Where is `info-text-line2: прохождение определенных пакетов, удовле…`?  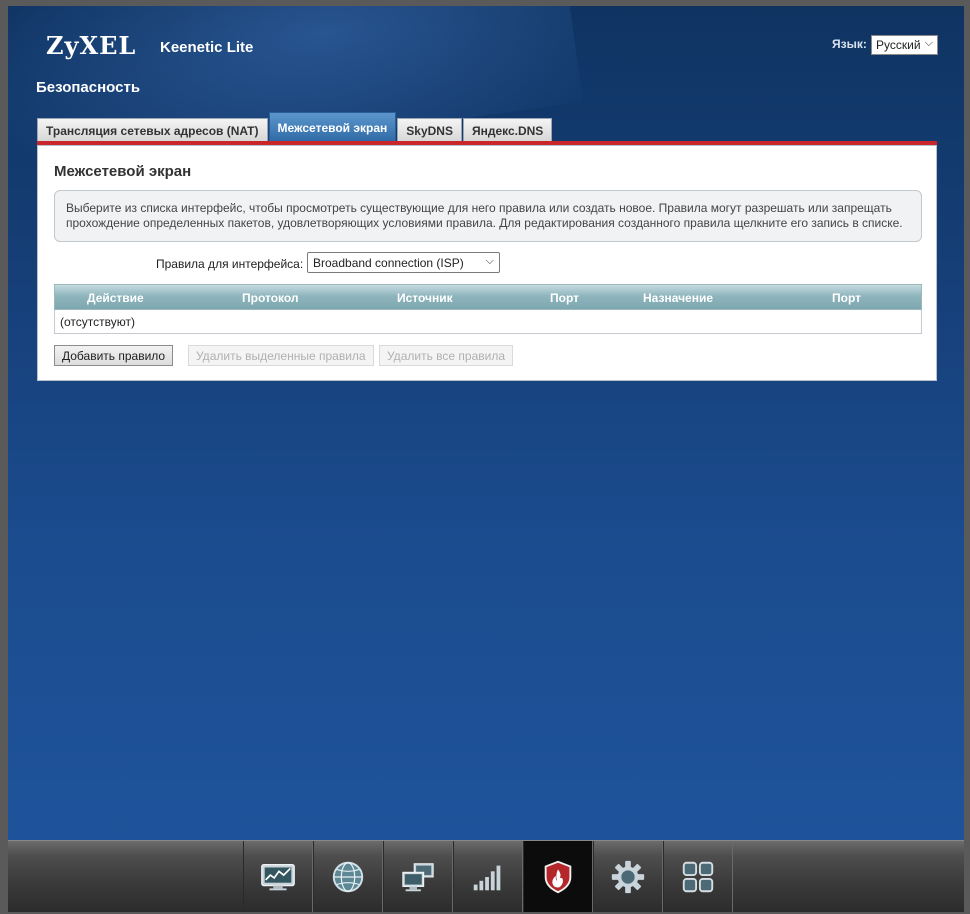
info-text-line2: прохождение определенных пакетов, удовле… is located at coordinates (484, 223).